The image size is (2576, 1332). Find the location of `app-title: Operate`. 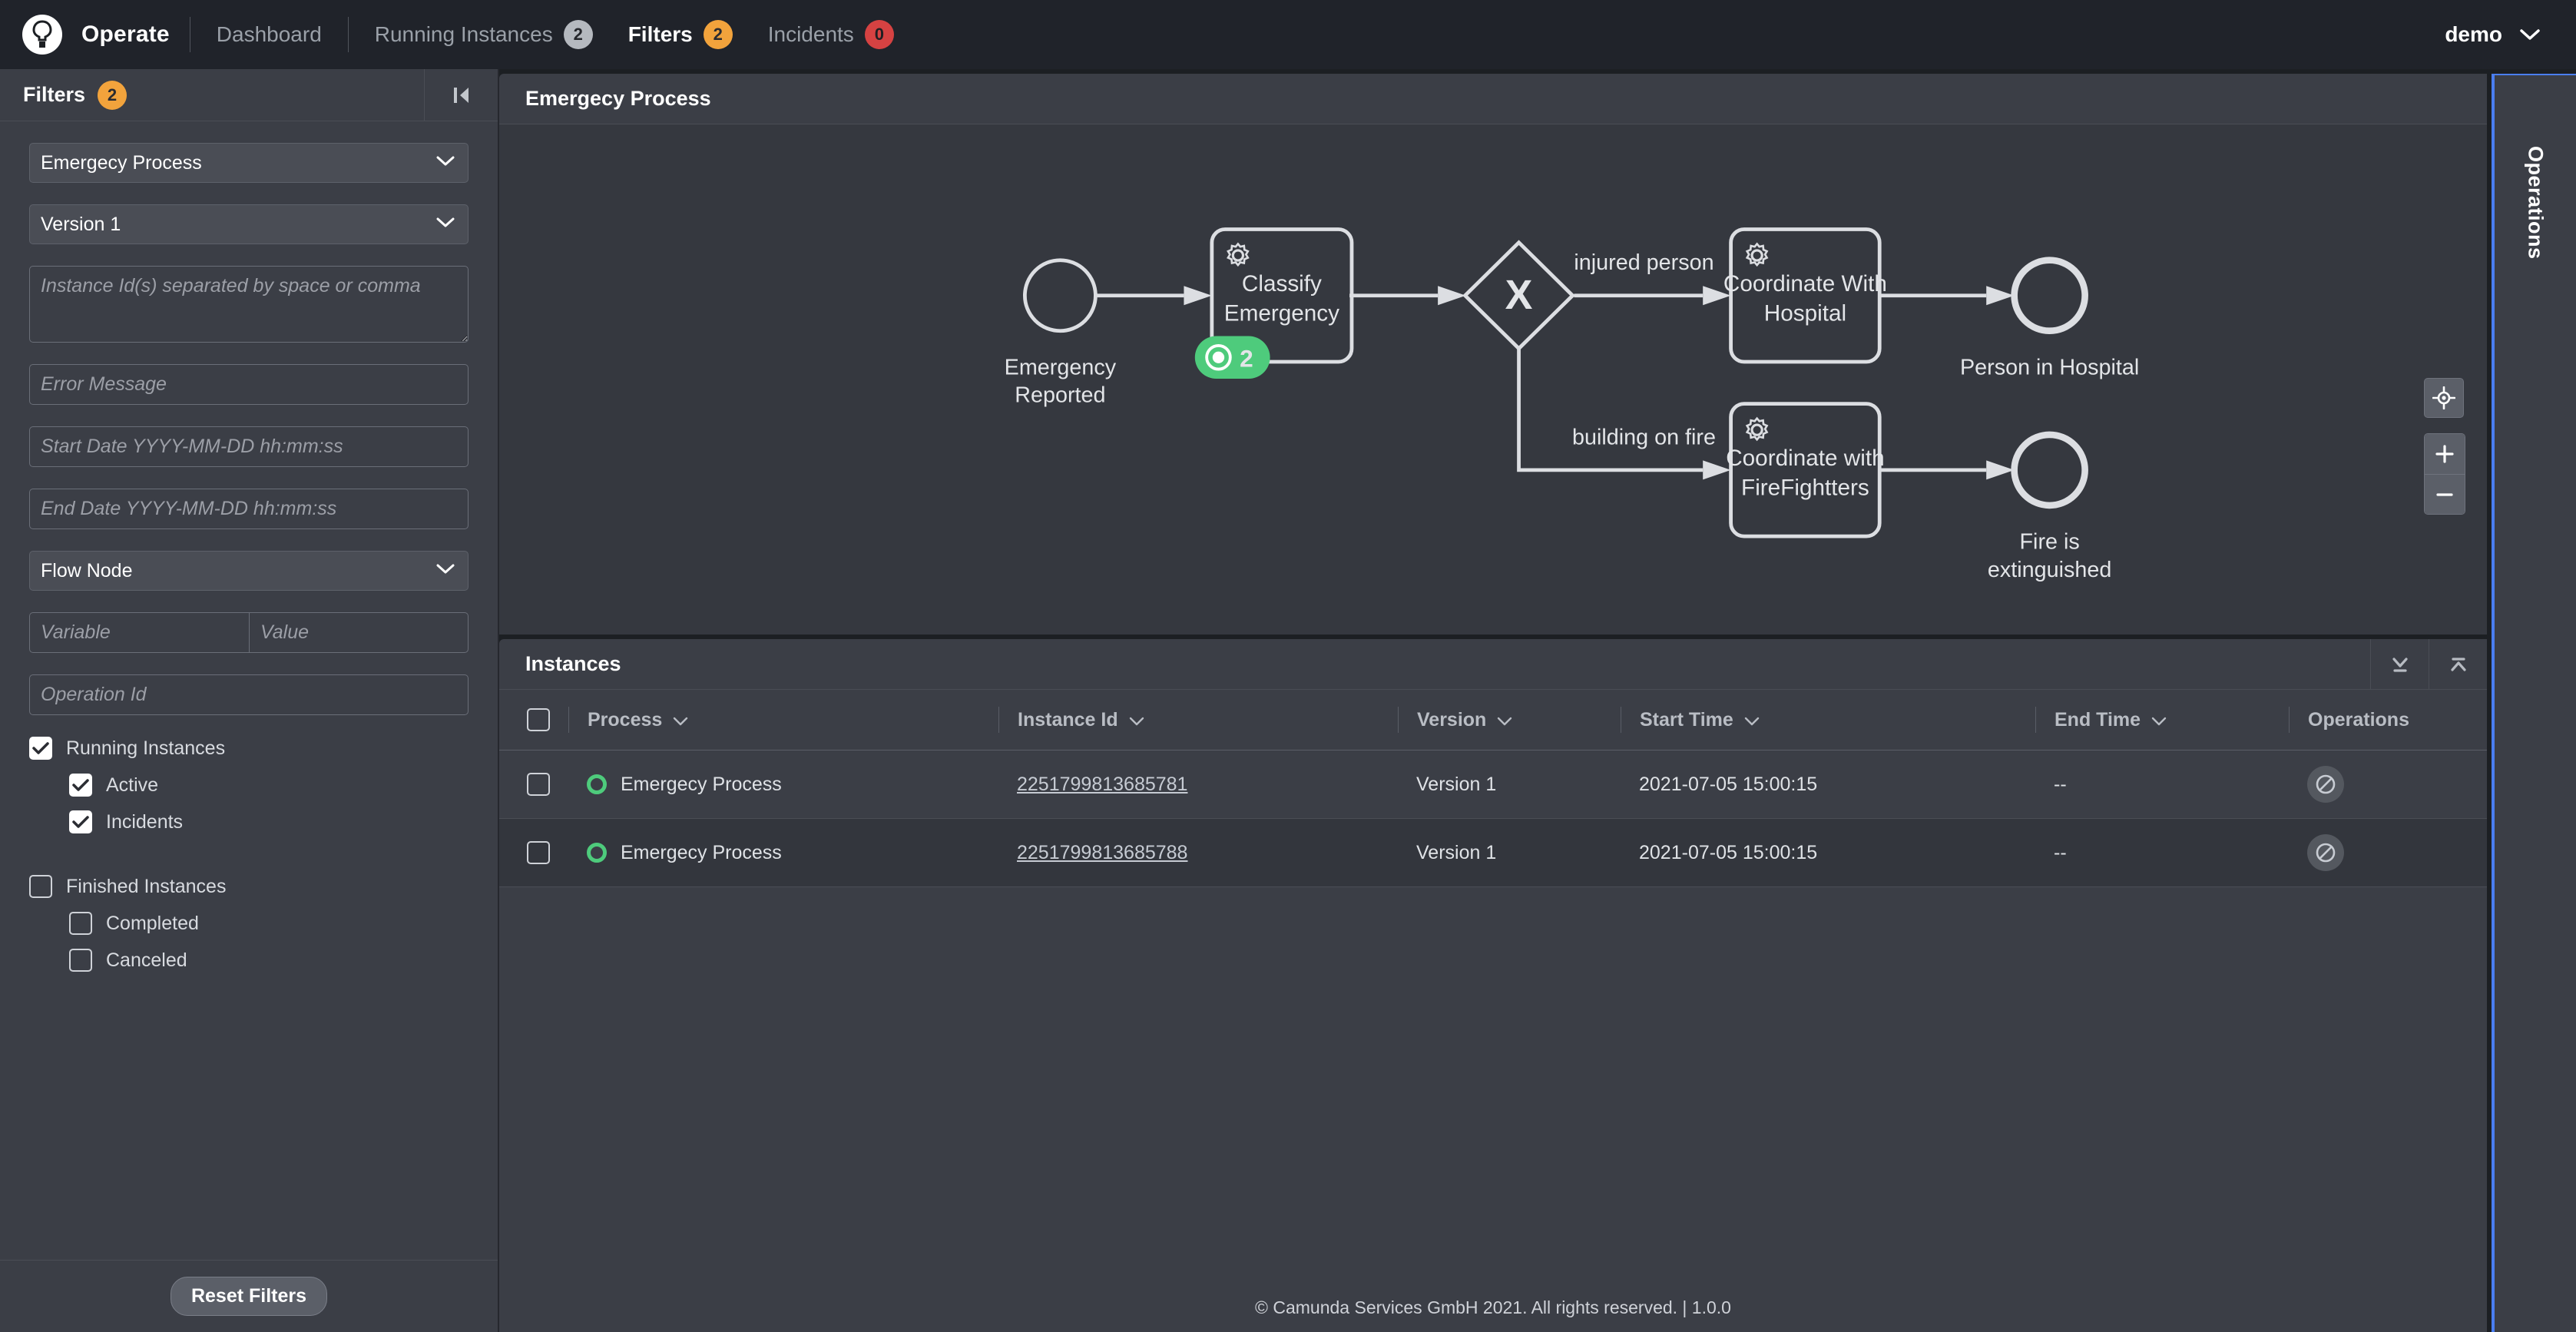

app-title: Operate is located at coordinates (125, 34).